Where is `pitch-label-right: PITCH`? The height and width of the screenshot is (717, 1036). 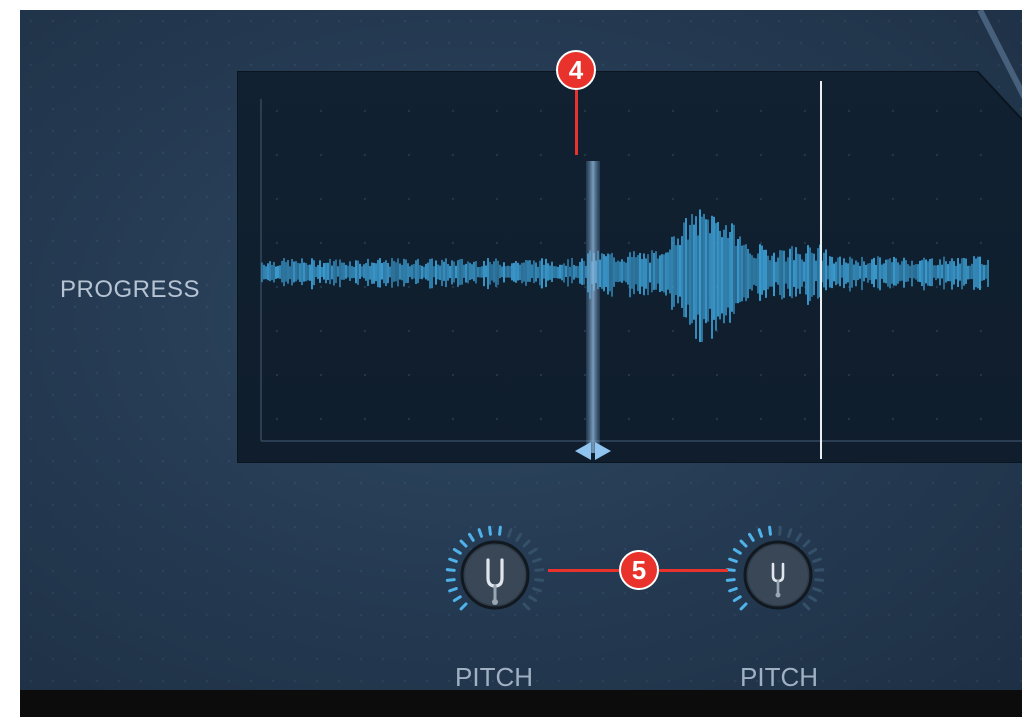
pitch-label-right: PITCH is located at coordinates (779, 676).